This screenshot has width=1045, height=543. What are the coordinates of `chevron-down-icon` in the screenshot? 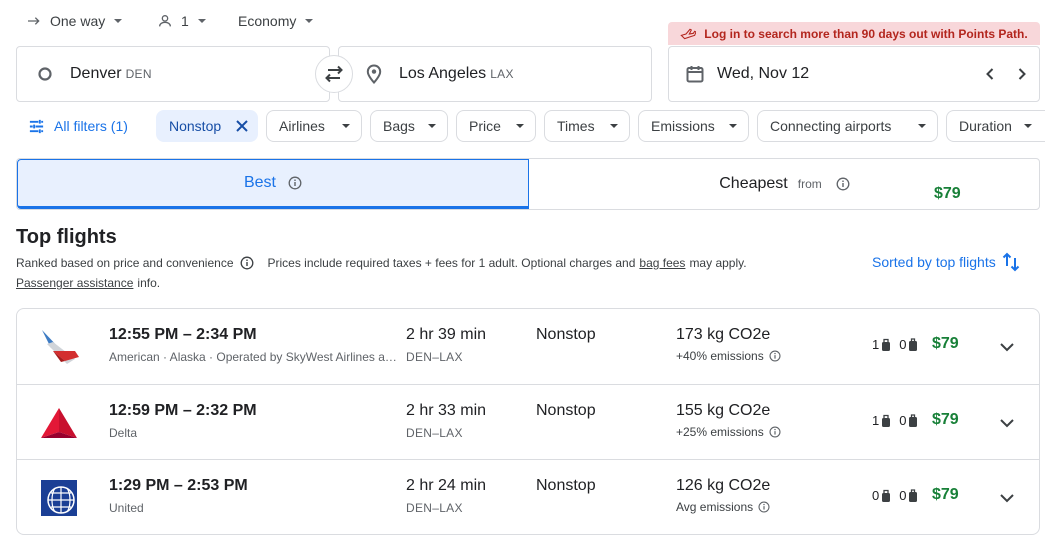 It's located at (1007, 423).